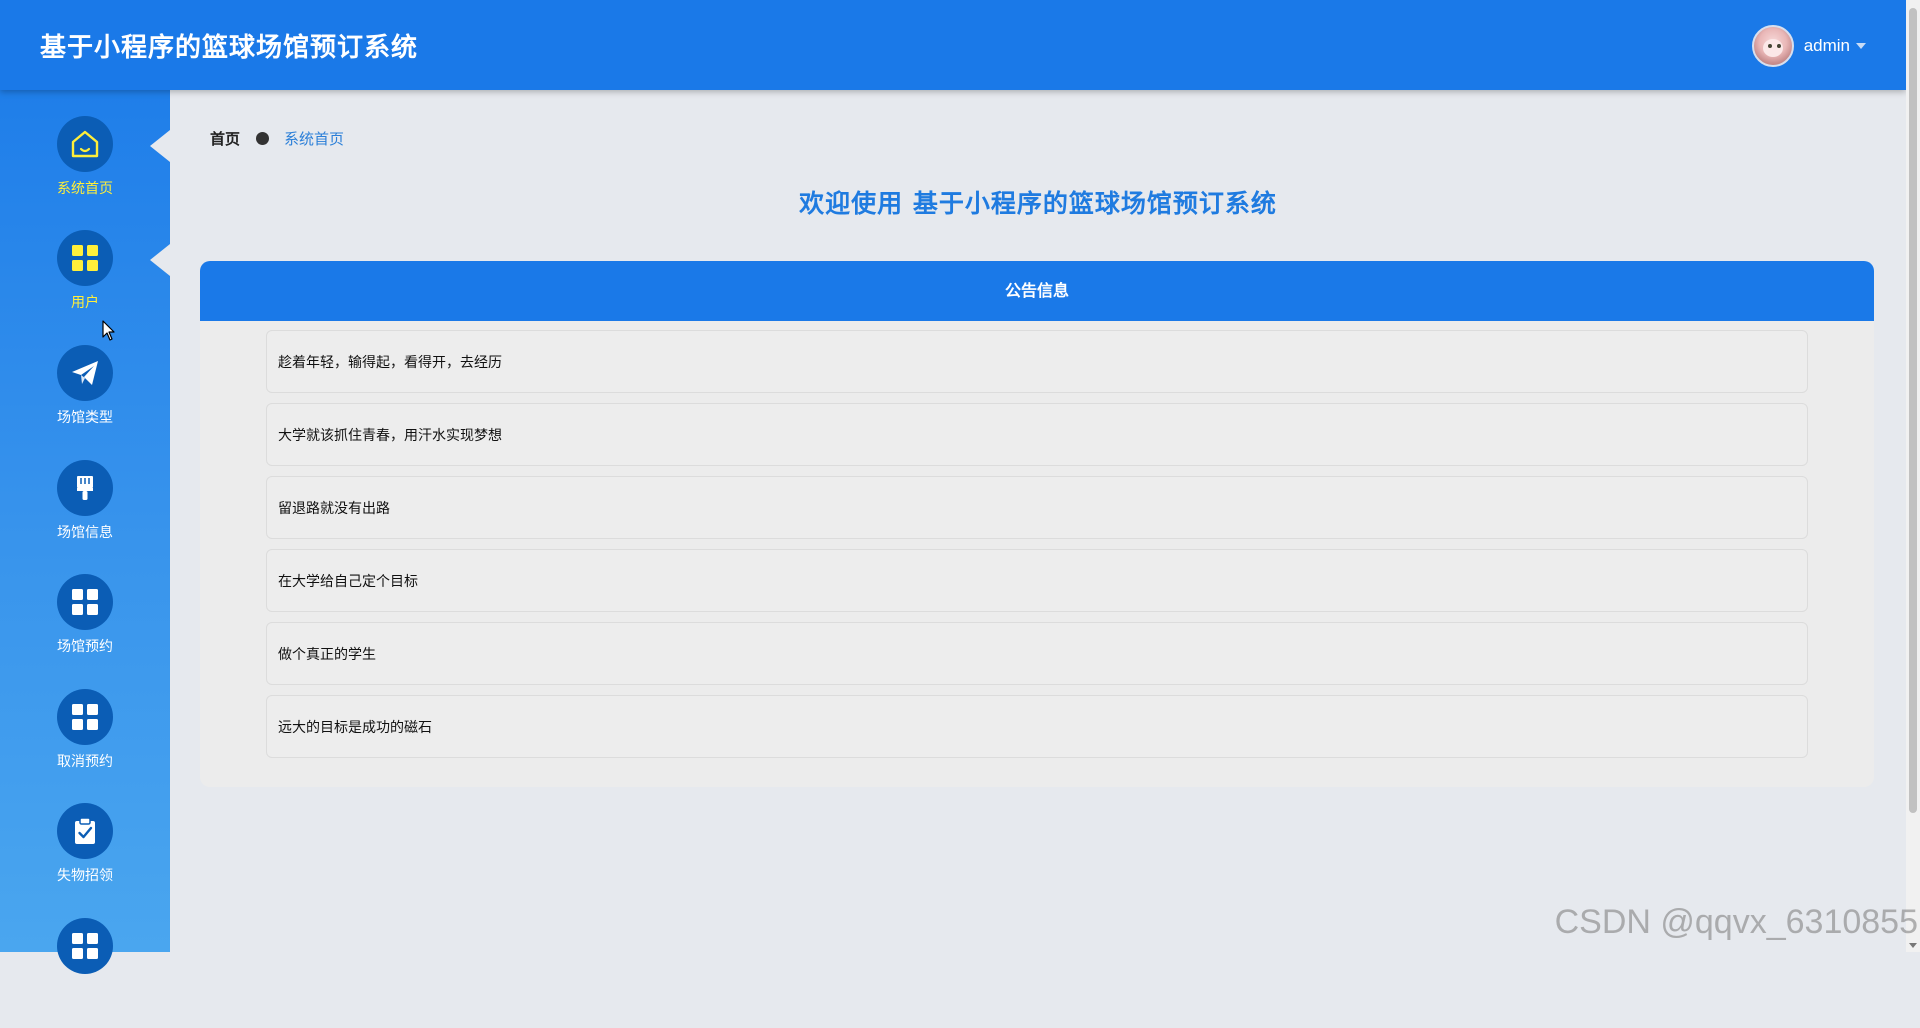  Describe the element at coordinates (85, 831) in the screenshot. I see `clipboard-check-icon` at that location.